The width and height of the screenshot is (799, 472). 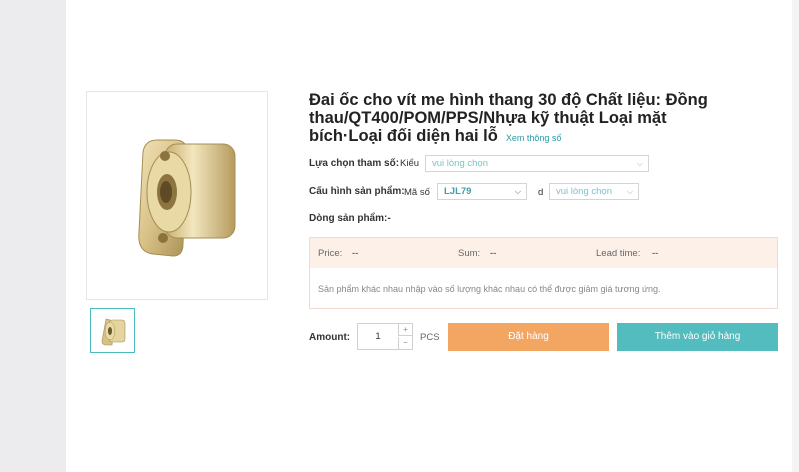 What do you see at coordinates (405, 330) in the screenshot?
I see `increment-button: +` at bounding box center [405, 330].